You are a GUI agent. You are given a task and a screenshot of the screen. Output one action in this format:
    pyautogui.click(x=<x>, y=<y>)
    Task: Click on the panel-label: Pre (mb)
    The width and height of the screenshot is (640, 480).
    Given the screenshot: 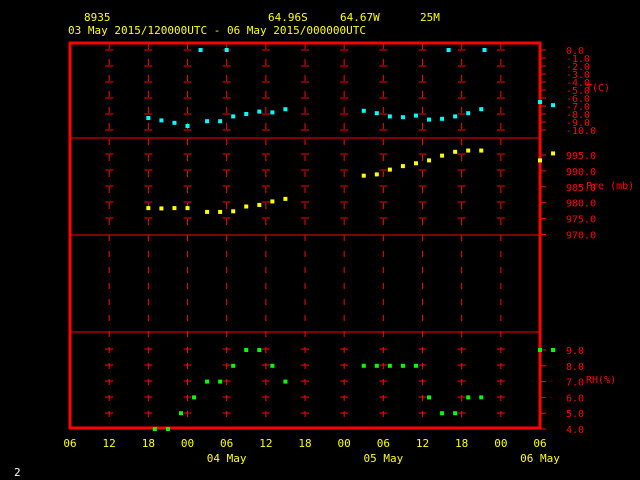 What is the action you would take?
    pyautogui.click(x=610, y=186)
    